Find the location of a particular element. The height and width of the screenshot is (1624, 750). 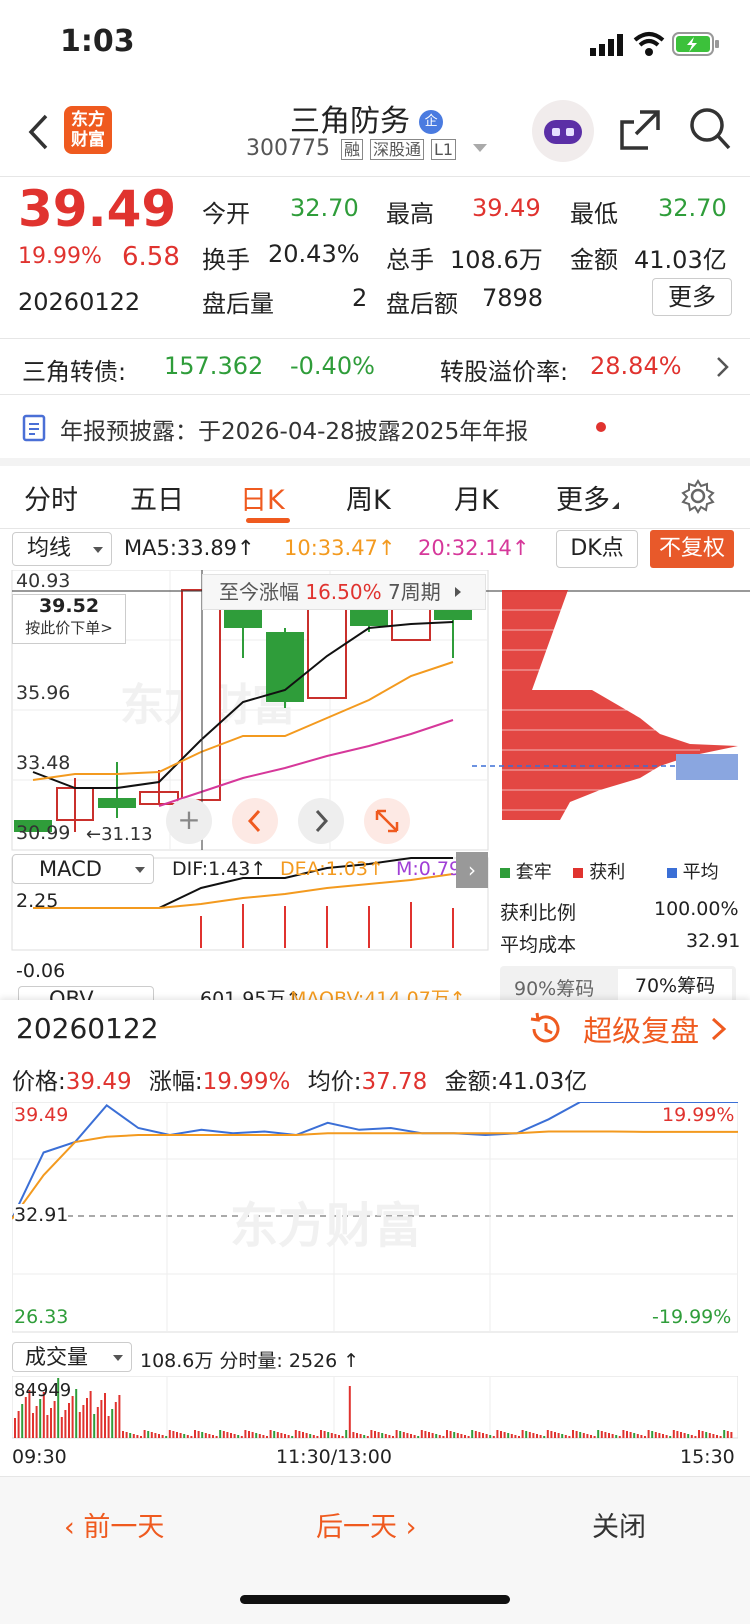

intraday-chart: 东方财富 is located at coordinates (375, 1218).